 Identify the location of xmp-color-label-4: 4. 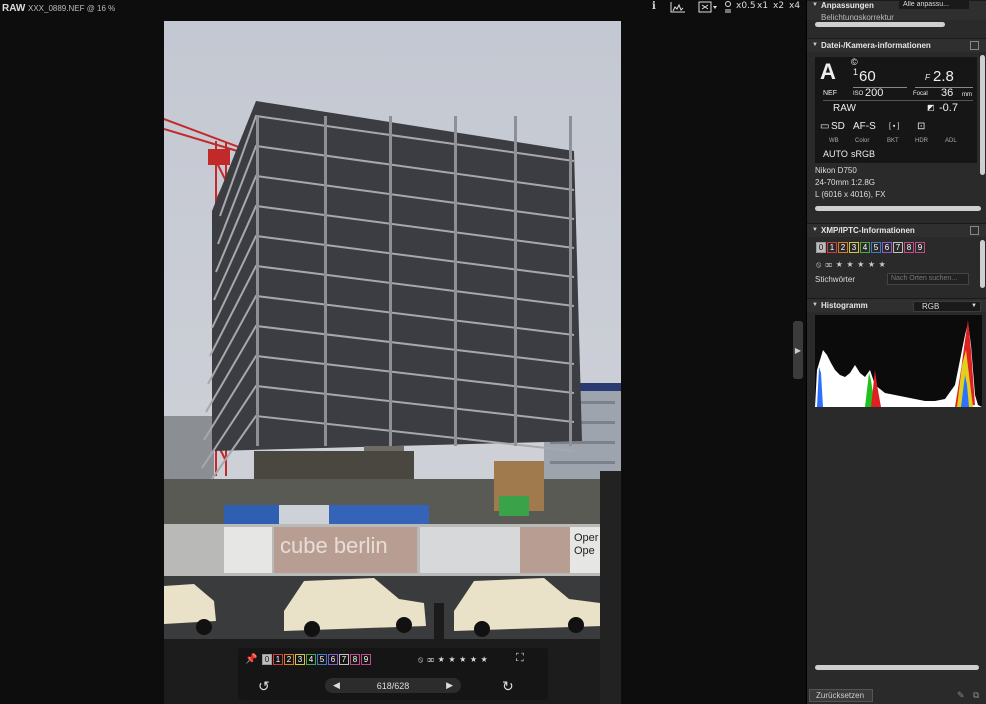
(865, 247).